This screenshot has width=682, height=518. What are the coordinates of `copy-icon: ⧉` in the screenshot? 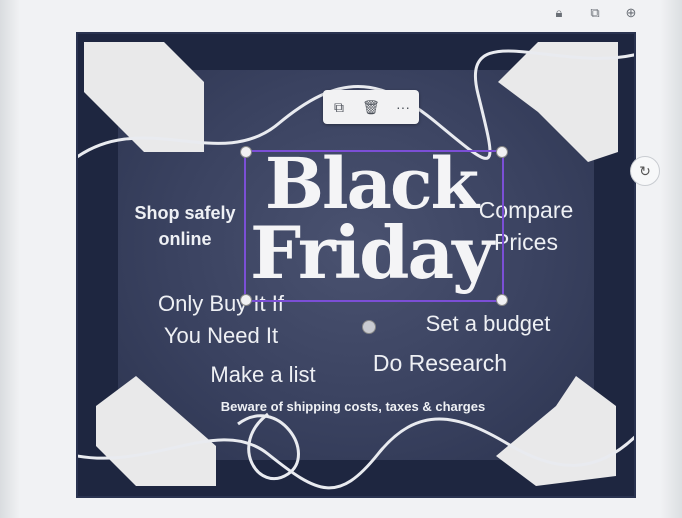 It's located at (339, 107).